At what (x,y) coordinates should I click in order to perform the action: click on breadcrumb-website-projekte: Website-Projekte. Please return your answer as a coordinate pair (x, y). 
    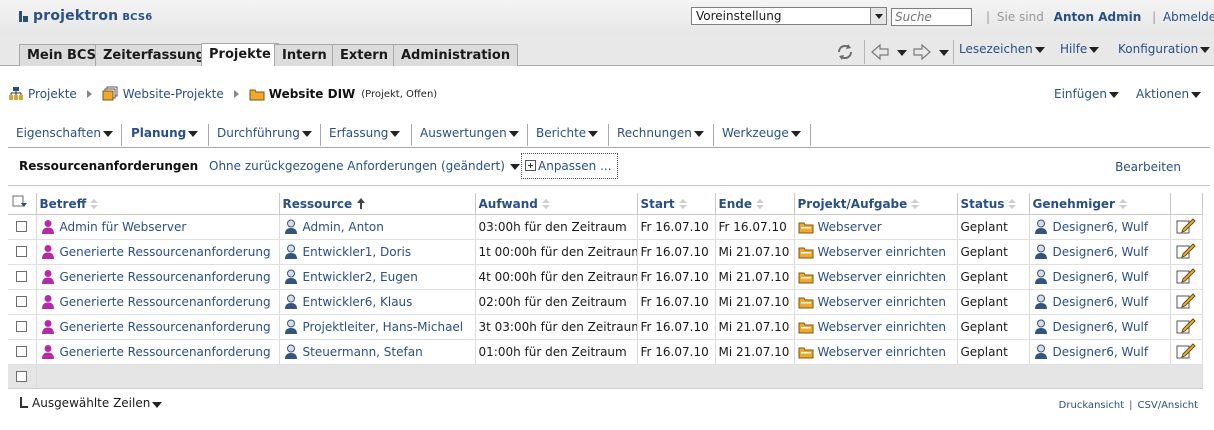
    Looking at the image, I should click on (163, 94).